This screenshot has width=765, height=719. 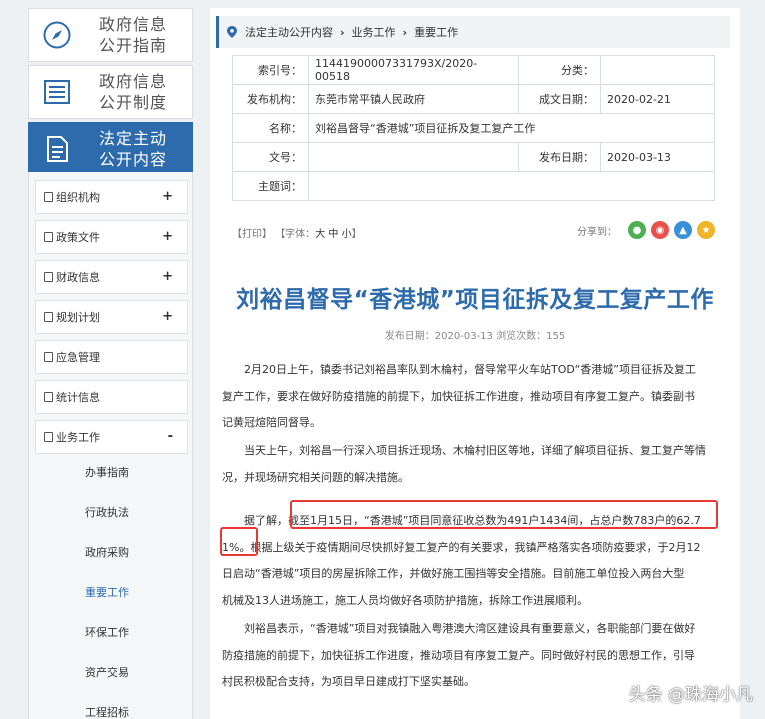 What do you see at coordinates (78, 437) in the screenshot?
I see `menu-label: 业务工作` at bounding box center [78, 437].